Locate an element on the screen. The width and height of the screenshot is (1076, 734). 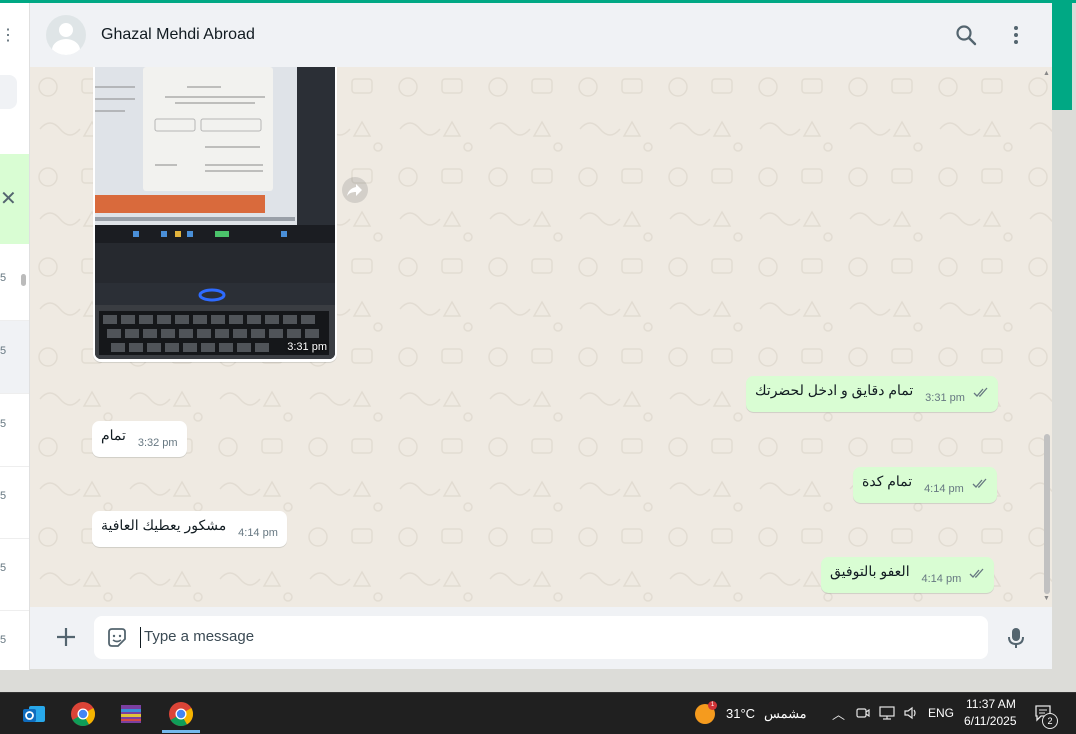
weather-badge: 1 is located at coordinates (712, 705).